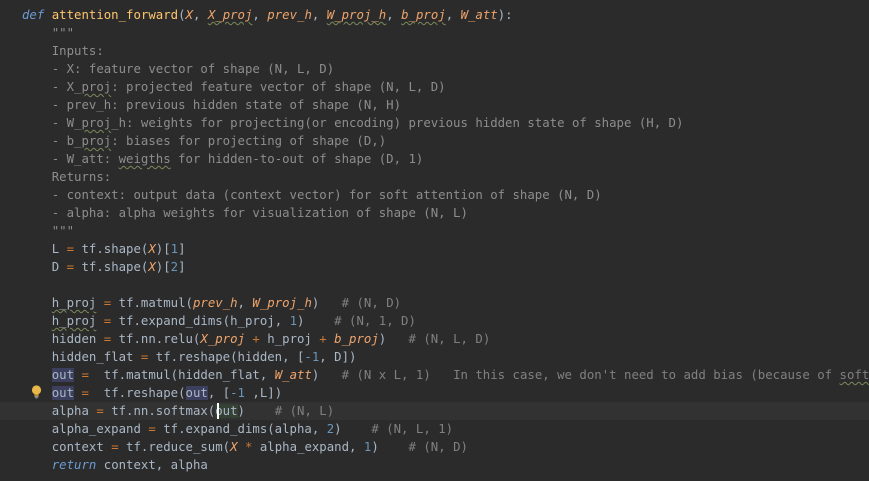  I want to click on lightbulb-icon, so click(36, 392).